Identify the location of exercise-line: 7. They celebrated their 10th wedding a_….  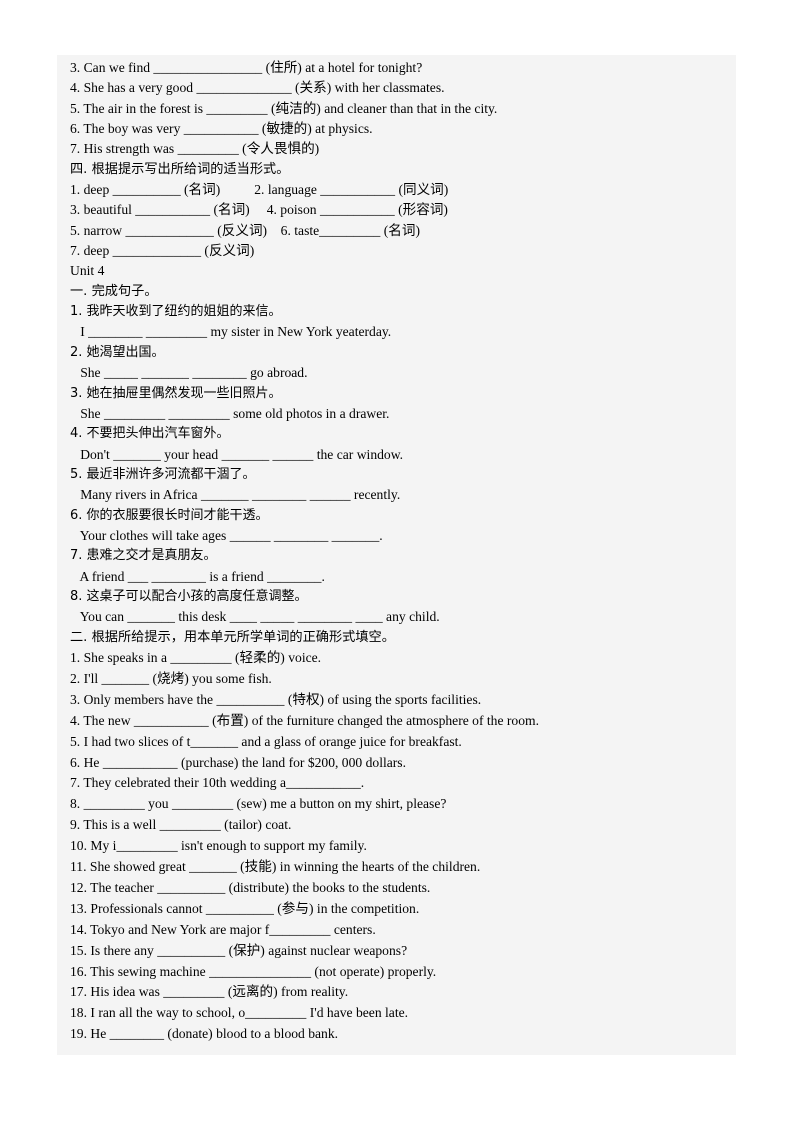
(217, 783).